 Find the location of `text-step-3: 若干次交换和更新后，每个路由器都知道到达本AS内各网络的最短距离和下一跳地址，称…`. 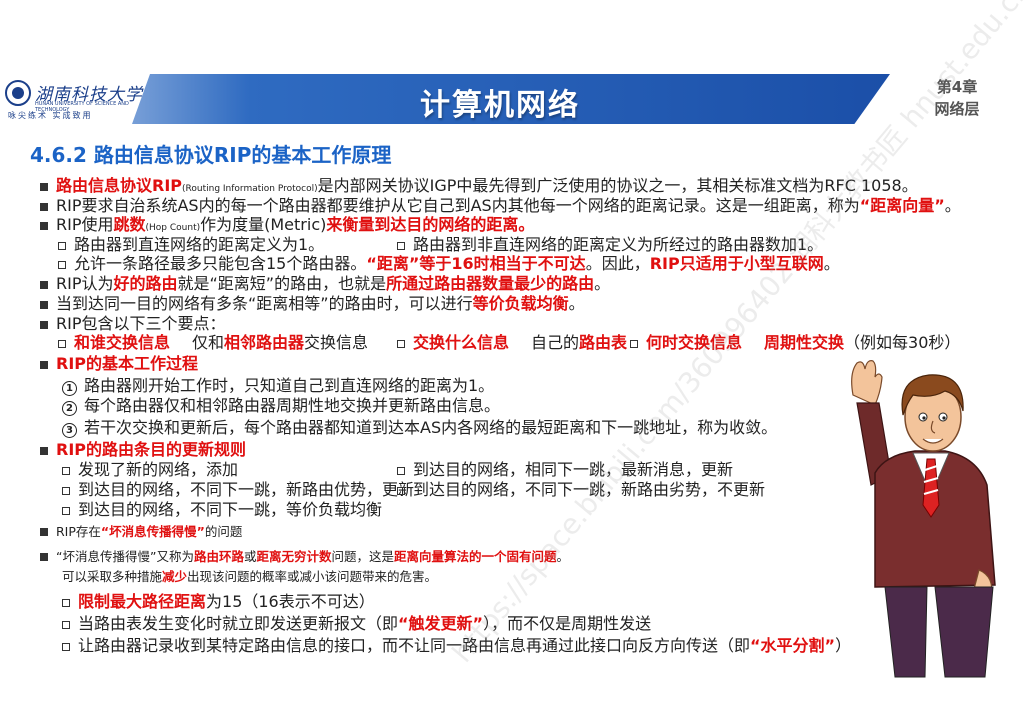

text-step-3: 若干次交换和更新后，每个路由器都知道到达本AS内各网络的最短距离和下一跳地址，称… is located at coordinates (431, 427).